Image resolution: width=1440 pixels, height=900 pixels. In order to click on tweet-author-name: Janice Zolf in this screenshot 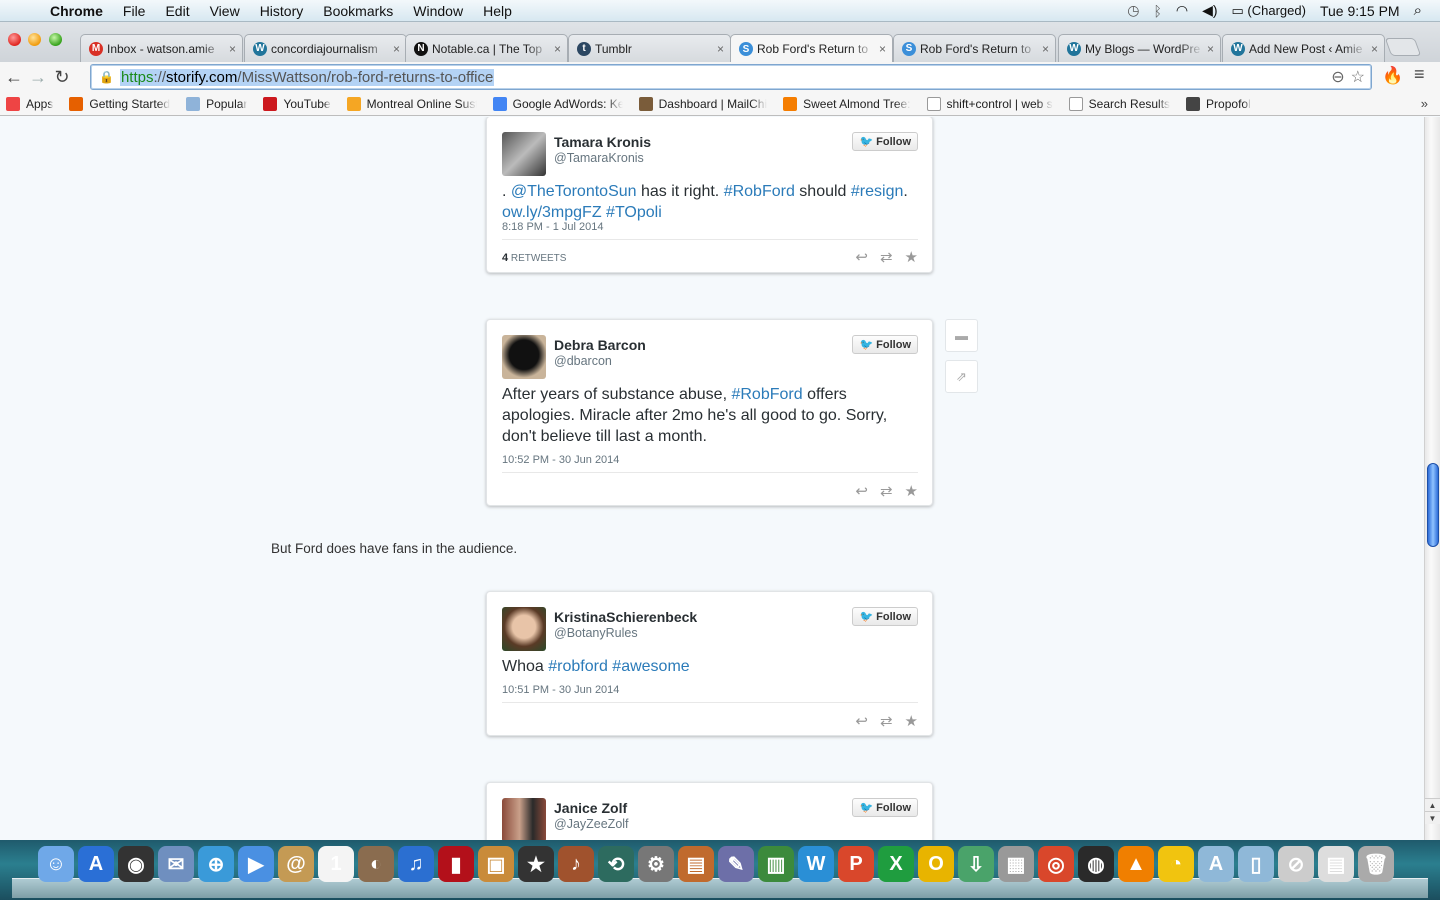, I will do `click(590, 808)`.